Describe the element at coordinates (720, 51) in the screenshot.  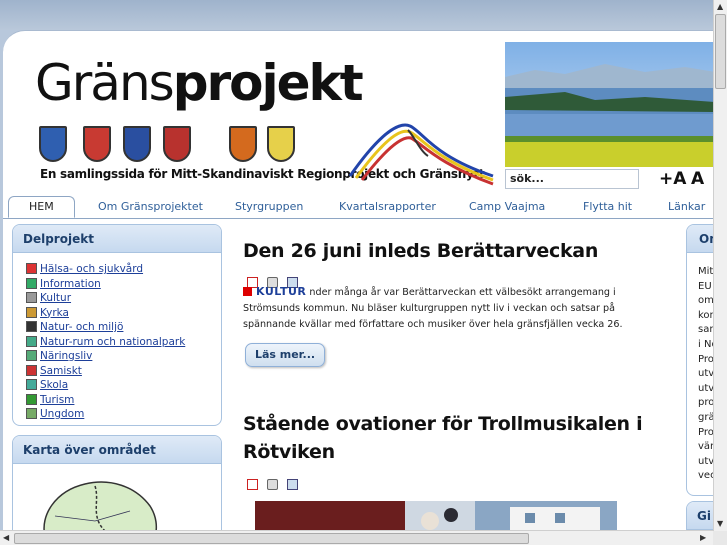
I see `vertical-scroll-thumb` at that location.